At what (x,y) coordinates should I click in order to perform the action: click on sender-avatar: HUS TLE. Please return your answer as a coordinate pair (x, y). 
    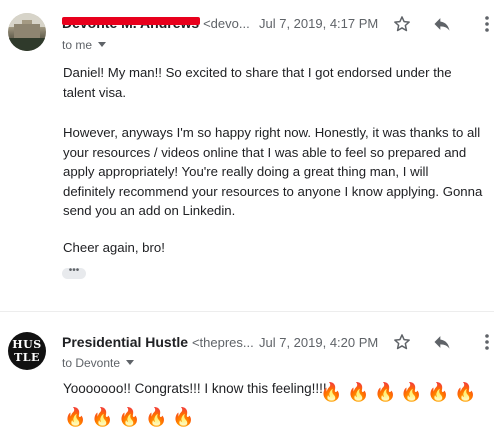
    Looking at the image, I should click on (27, 351).